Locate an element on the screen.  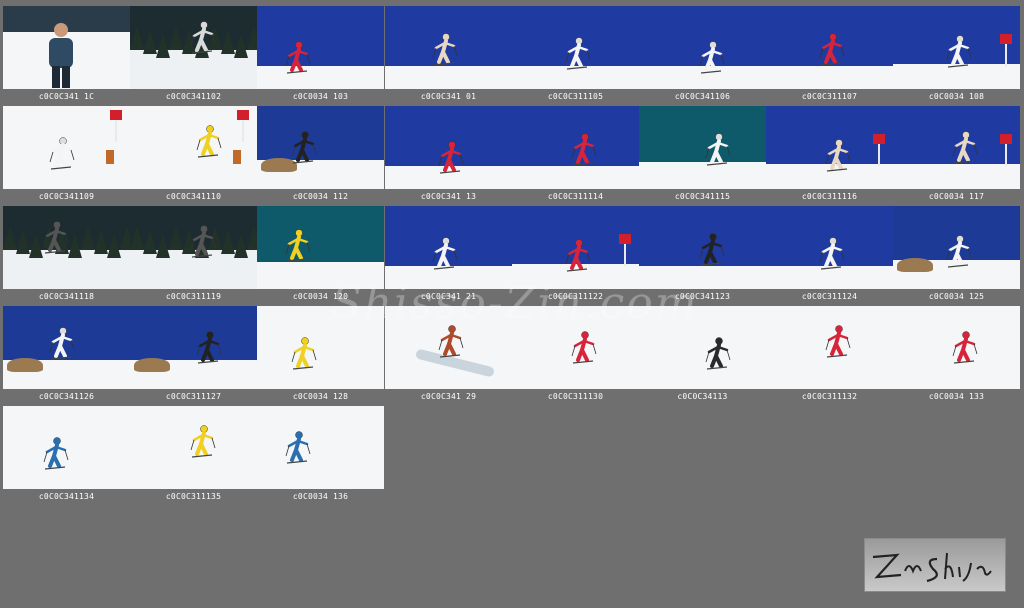
photo-thumbnail: c0C0C341109 is located at coordinates (66, 154).